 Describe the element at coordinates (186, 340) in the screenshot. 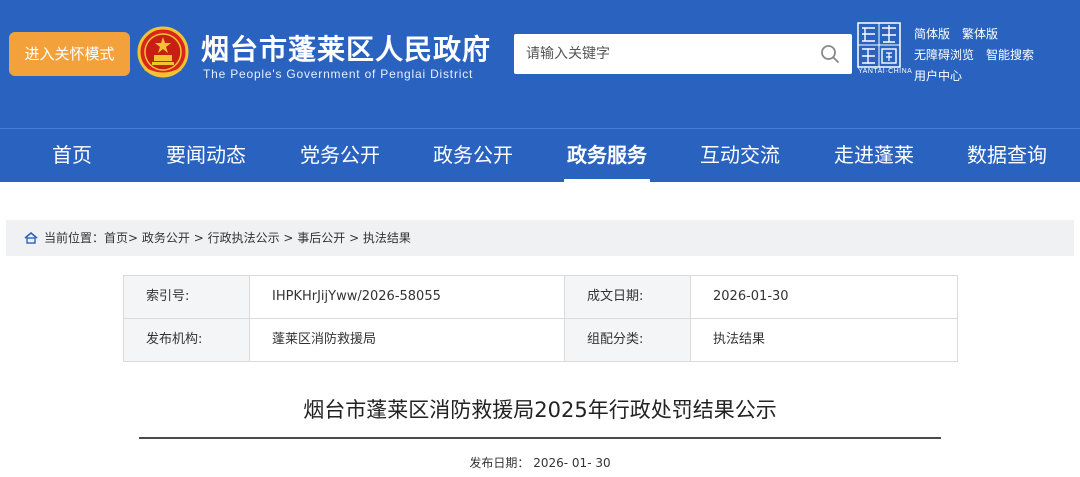

I see `org-label: 发布机构:` at that location.